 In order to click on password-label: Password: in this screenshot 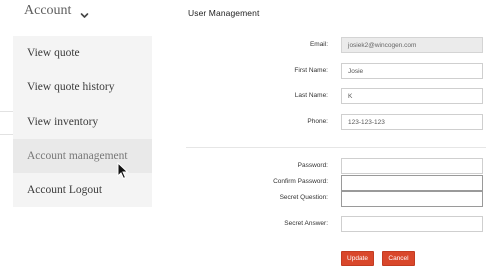, I will do `click(312, 165)`.